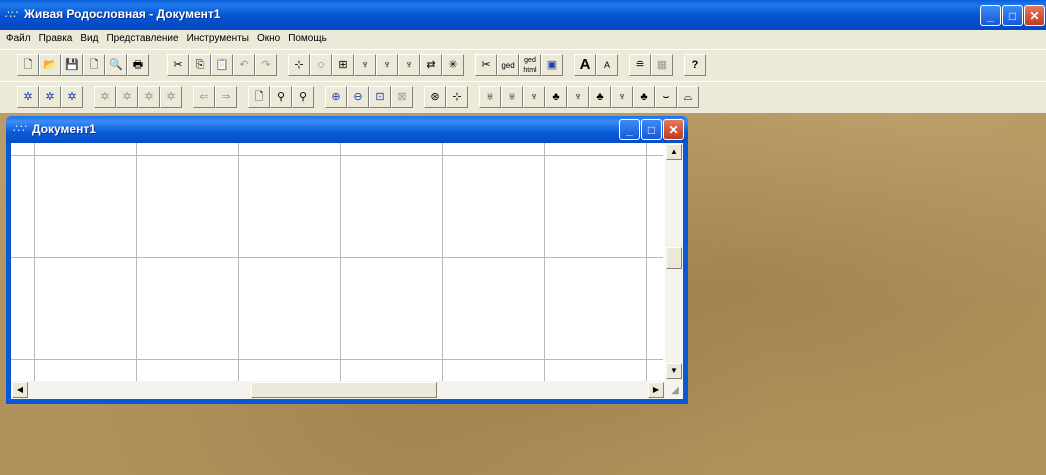  Describe the element at coordinates (259, 97) in the screenshot. I see `page-icon: 🗋` at that location.